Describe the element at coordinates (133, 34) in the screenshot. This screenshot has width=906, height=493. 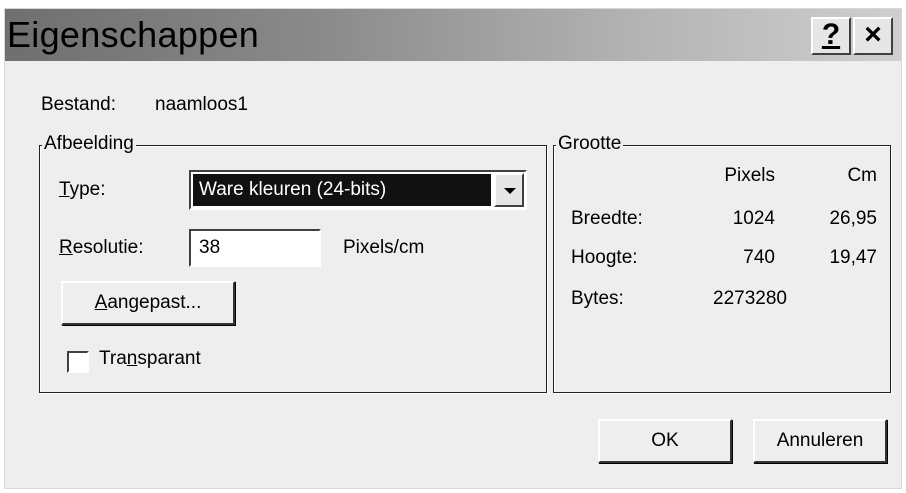
I see `dialog-title: Eigenschappen` at that location.